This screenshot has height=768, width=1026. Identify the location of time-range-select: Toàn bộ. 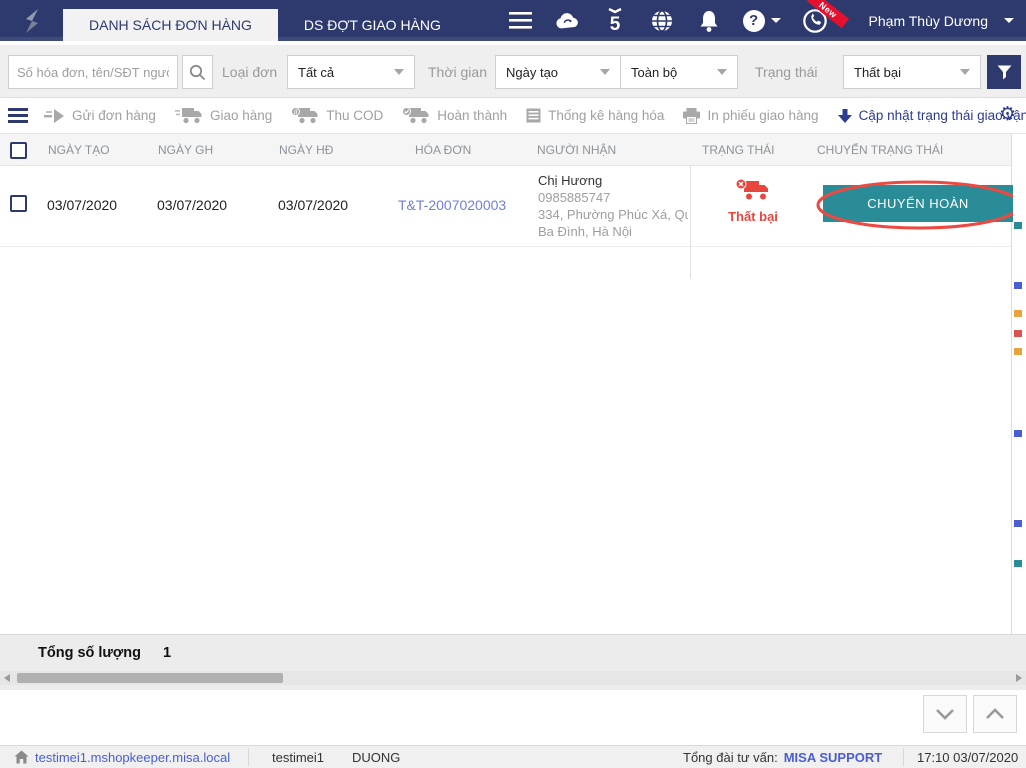
(679, 72).